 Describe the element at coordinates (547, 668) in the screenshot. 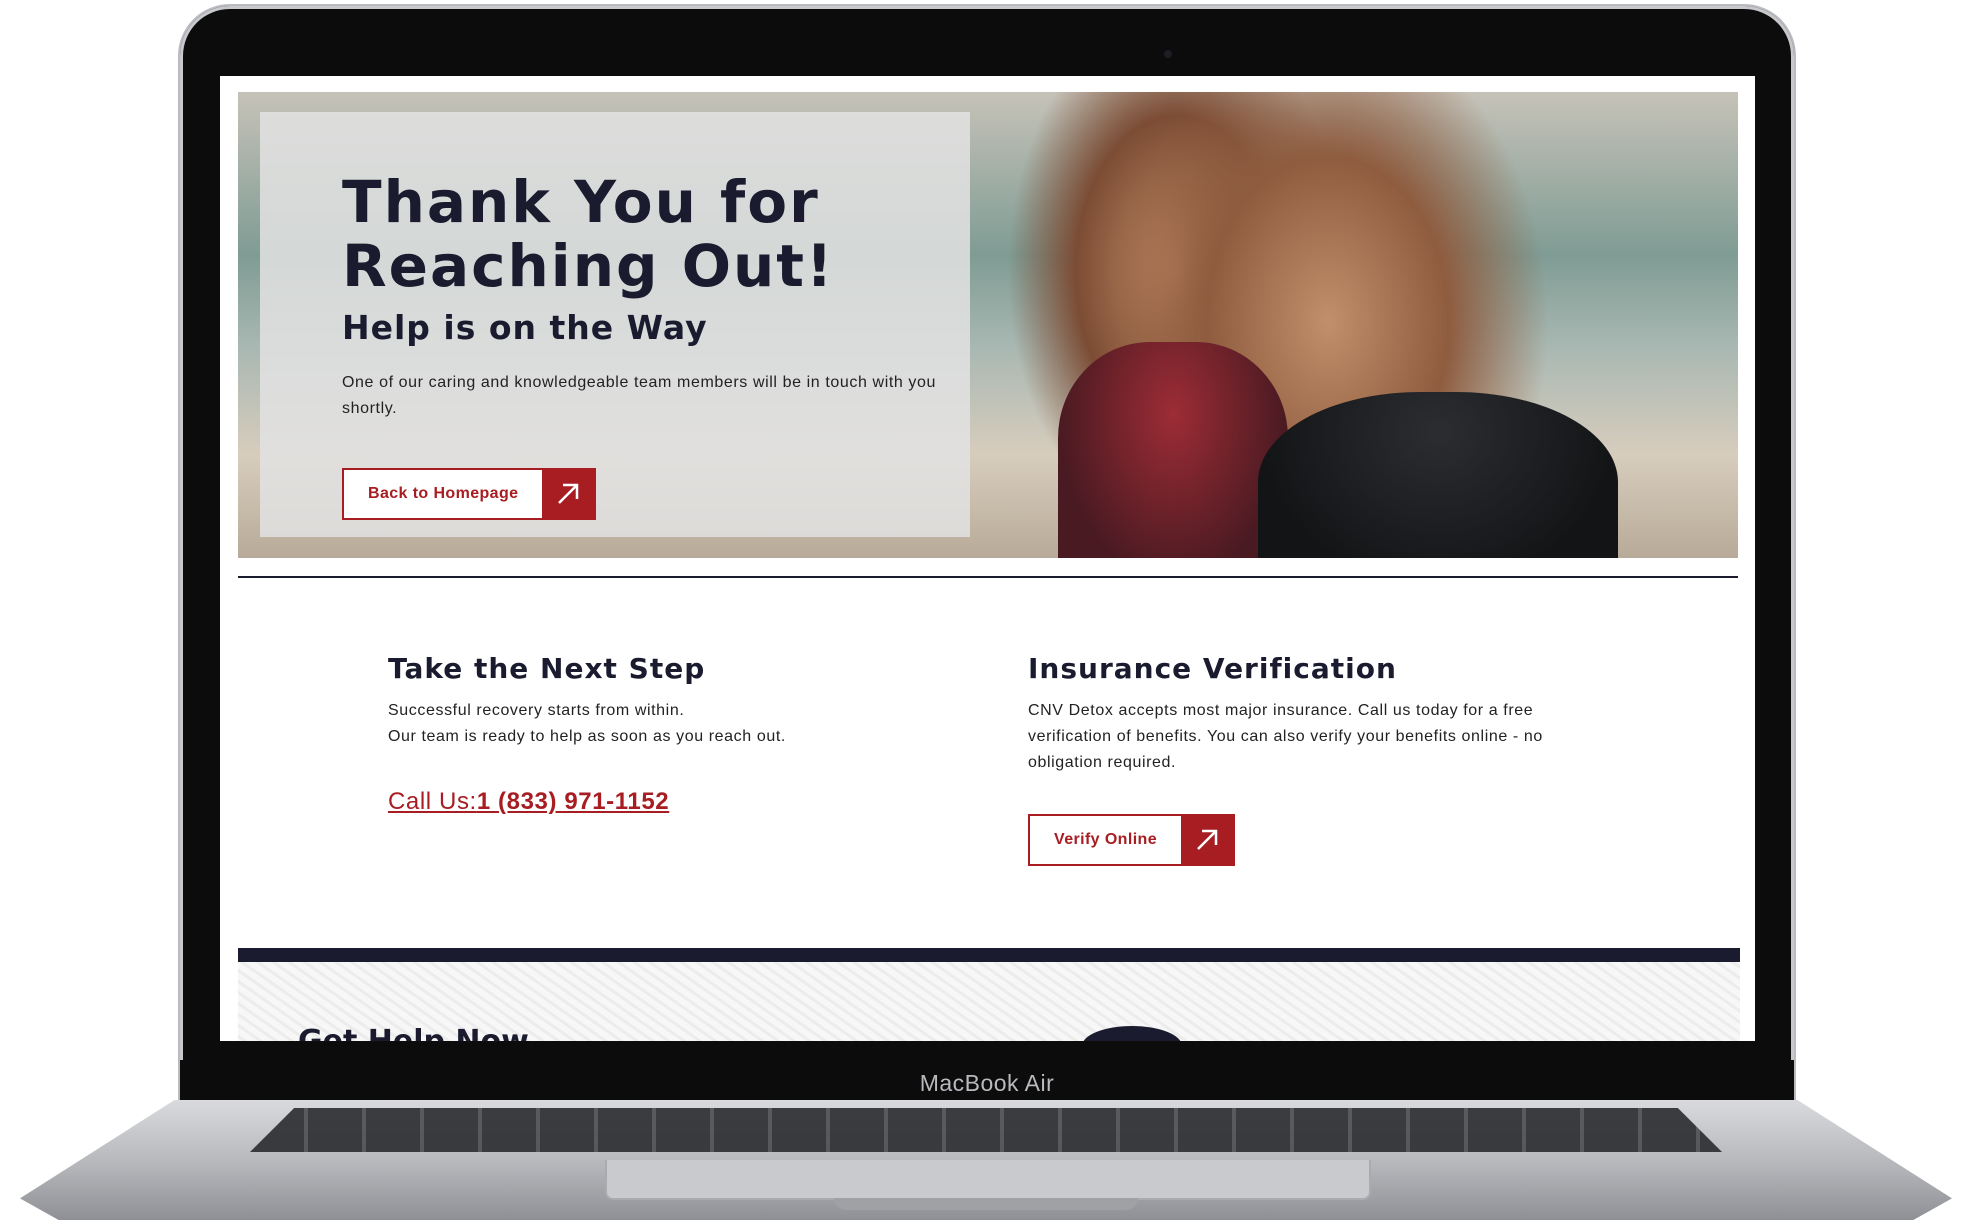

I see `next-step-title: Take the Next Step` at that location.